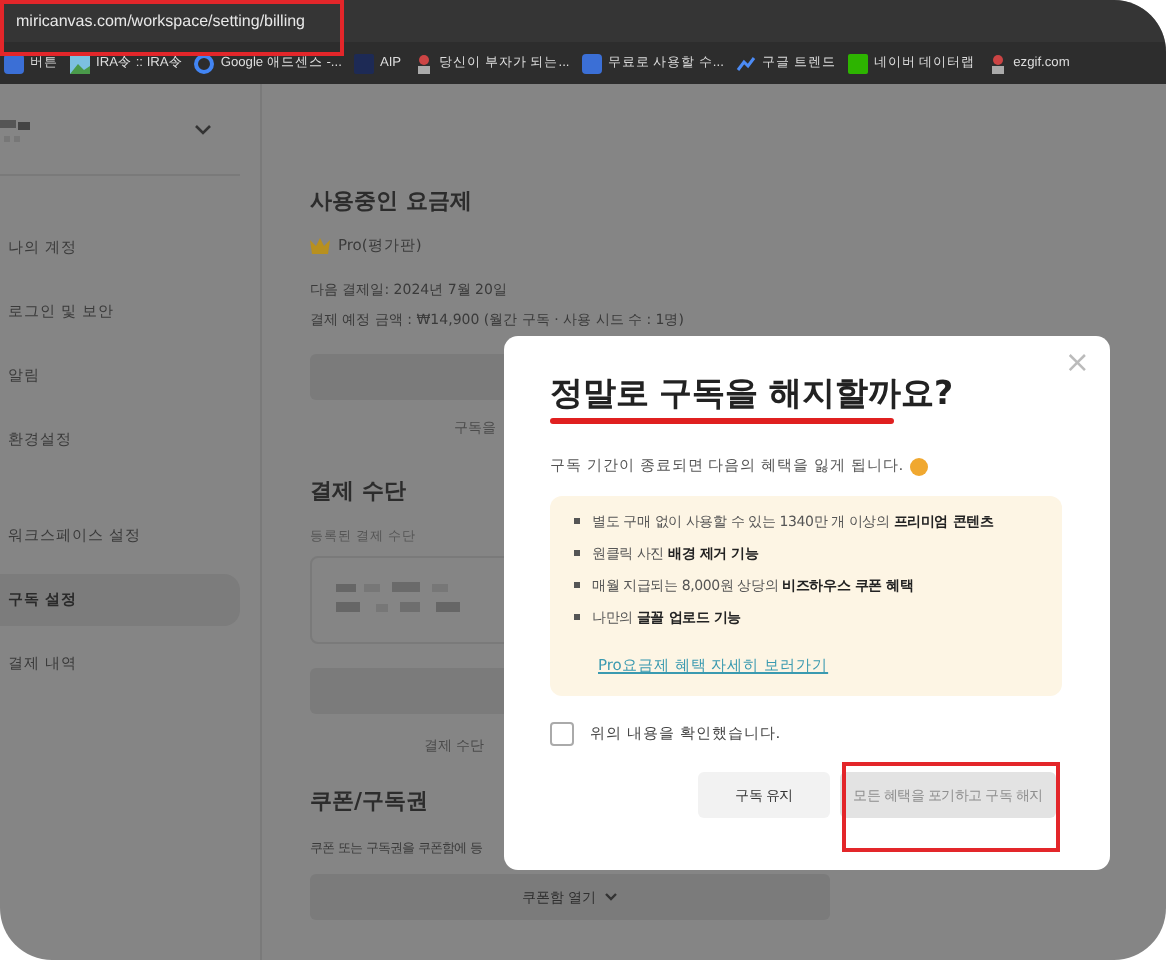 This screenshot has height=960, width=1166. I want to click on section-heading: 사용중인 요금제, so click(391, 201).